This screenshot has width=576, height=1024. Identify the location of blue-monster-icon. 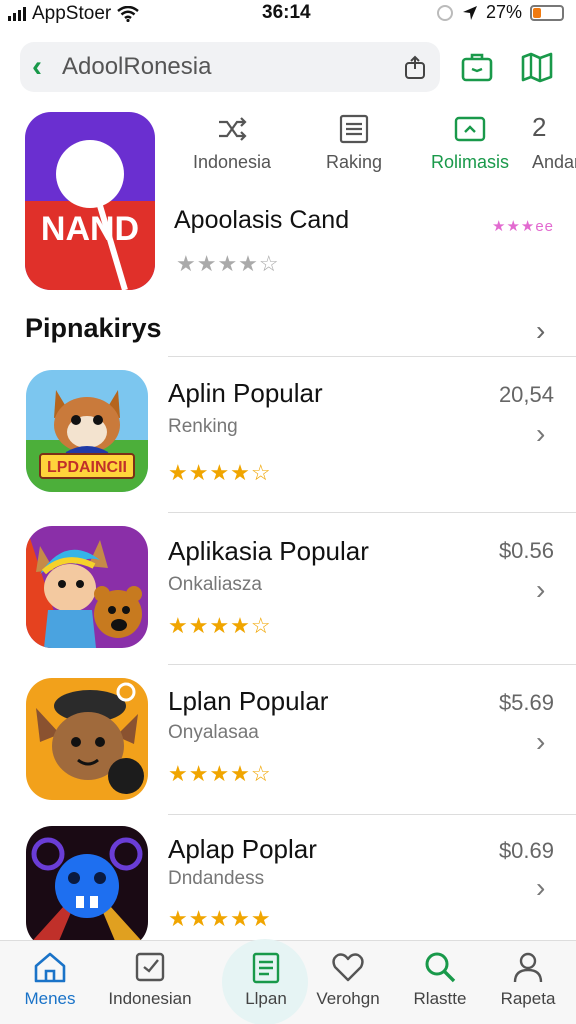
(87, 887).